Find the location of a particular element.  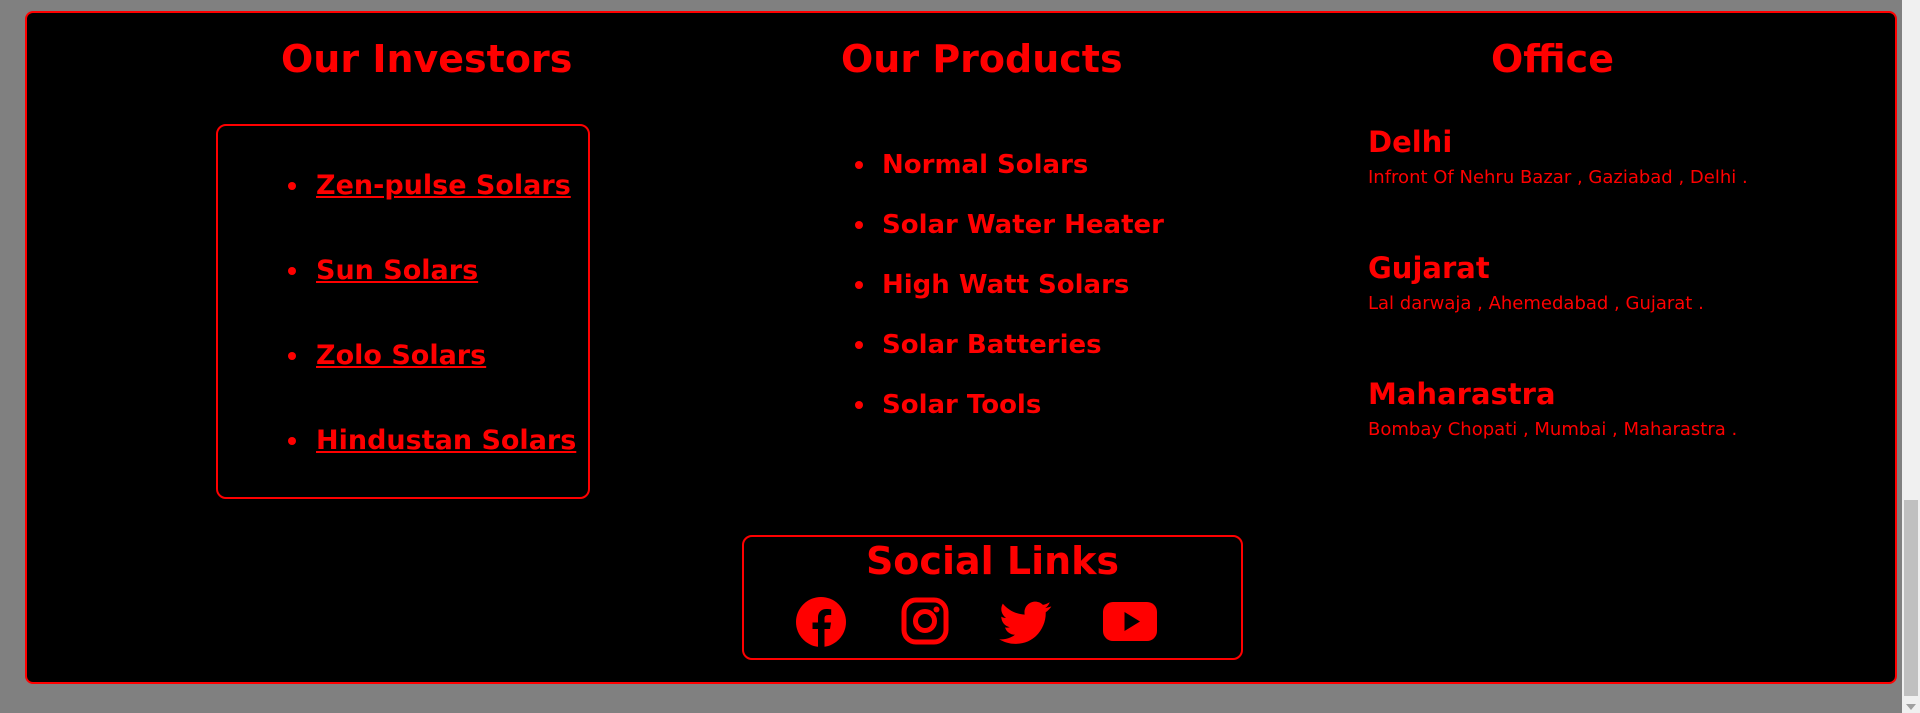

social-title: Social Links is located at coordinates (992, 561).